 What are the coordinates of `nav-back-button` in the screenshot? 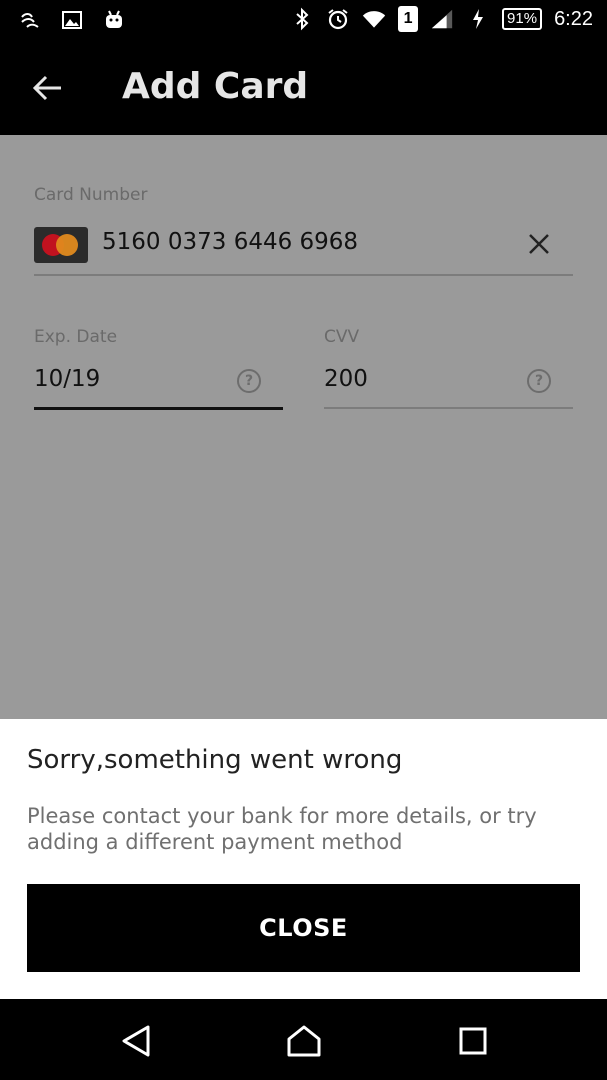 It's located at (136, 1041).